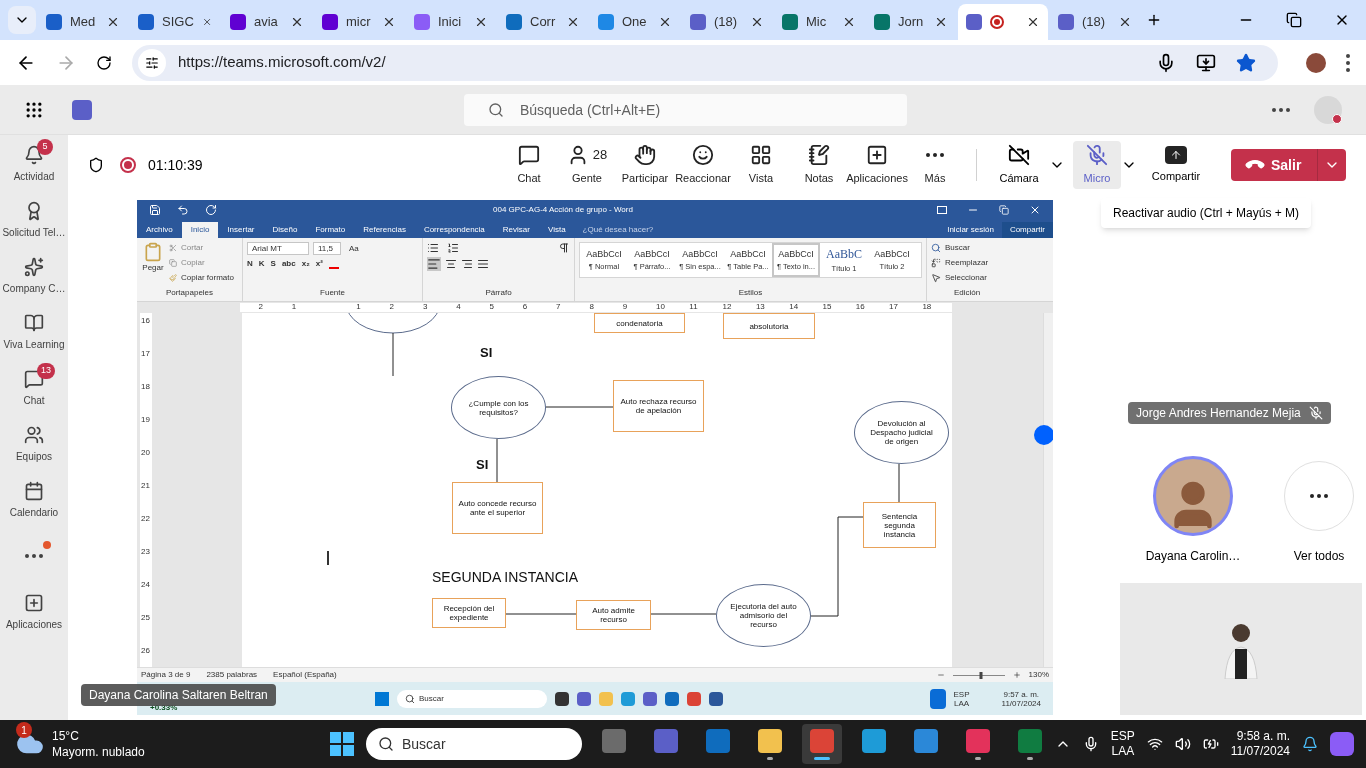  What do you see at coordinates (34, 500) in the screenshot?
I see `rail-item: Calendario` at bounding box center [34, 500].